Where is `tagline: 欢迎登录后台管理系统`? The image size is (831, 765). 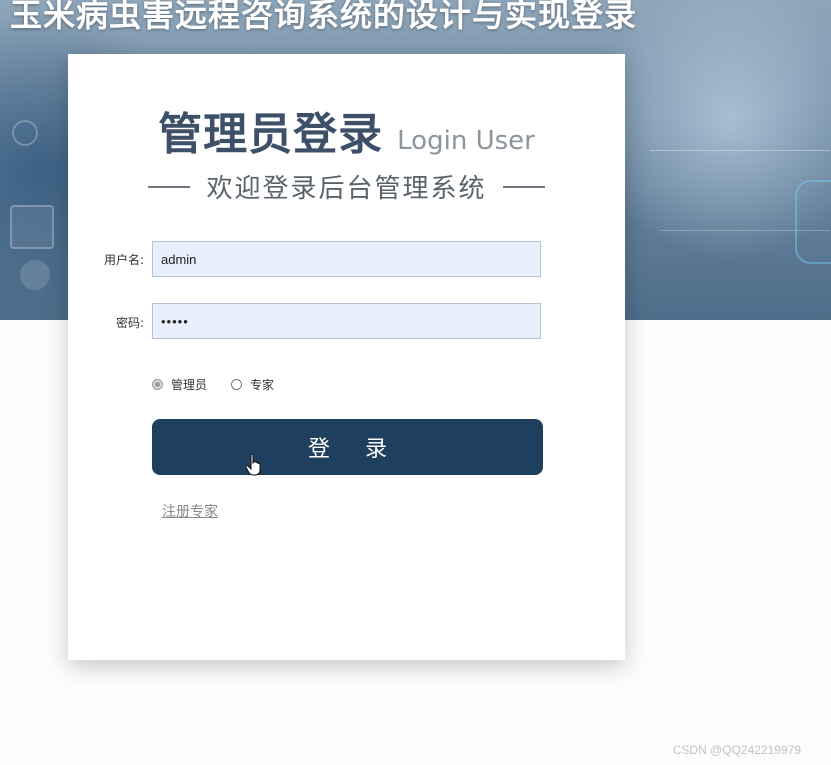
tagline: 欢迎登录后台管理系统 is located at coordinates (346, 186).